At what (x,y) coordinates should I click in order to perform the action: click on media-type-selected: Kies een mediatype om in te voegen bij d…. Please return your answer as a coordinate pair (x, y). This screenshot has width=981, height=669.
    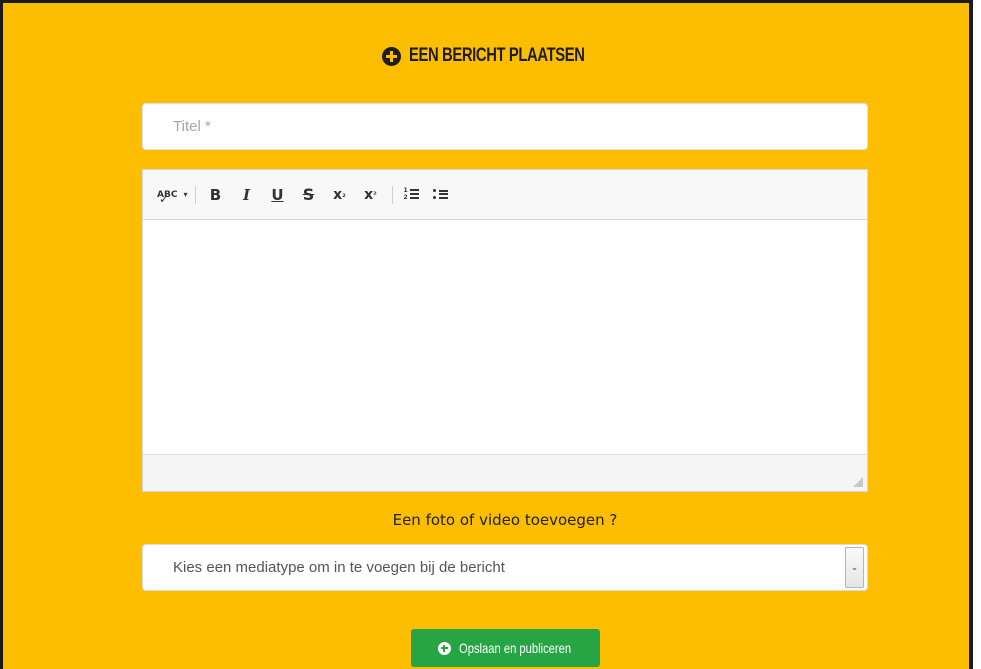
    Looking at the image, I should click on (339, 567).